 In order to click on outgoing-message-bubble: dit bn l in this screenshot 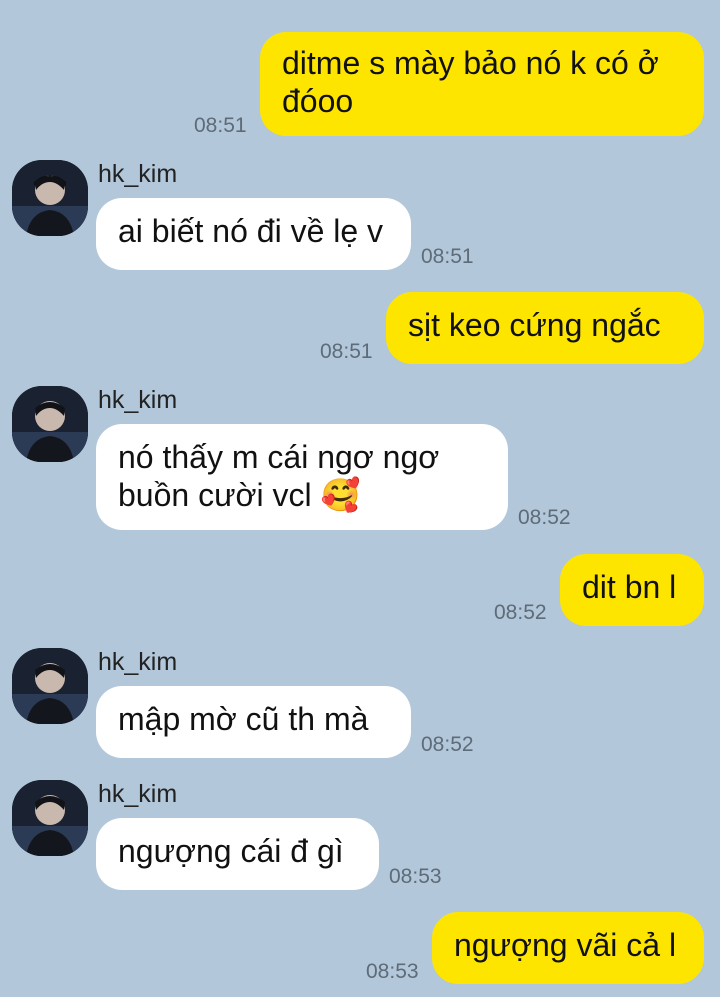, I will do `click(632, 590)`.